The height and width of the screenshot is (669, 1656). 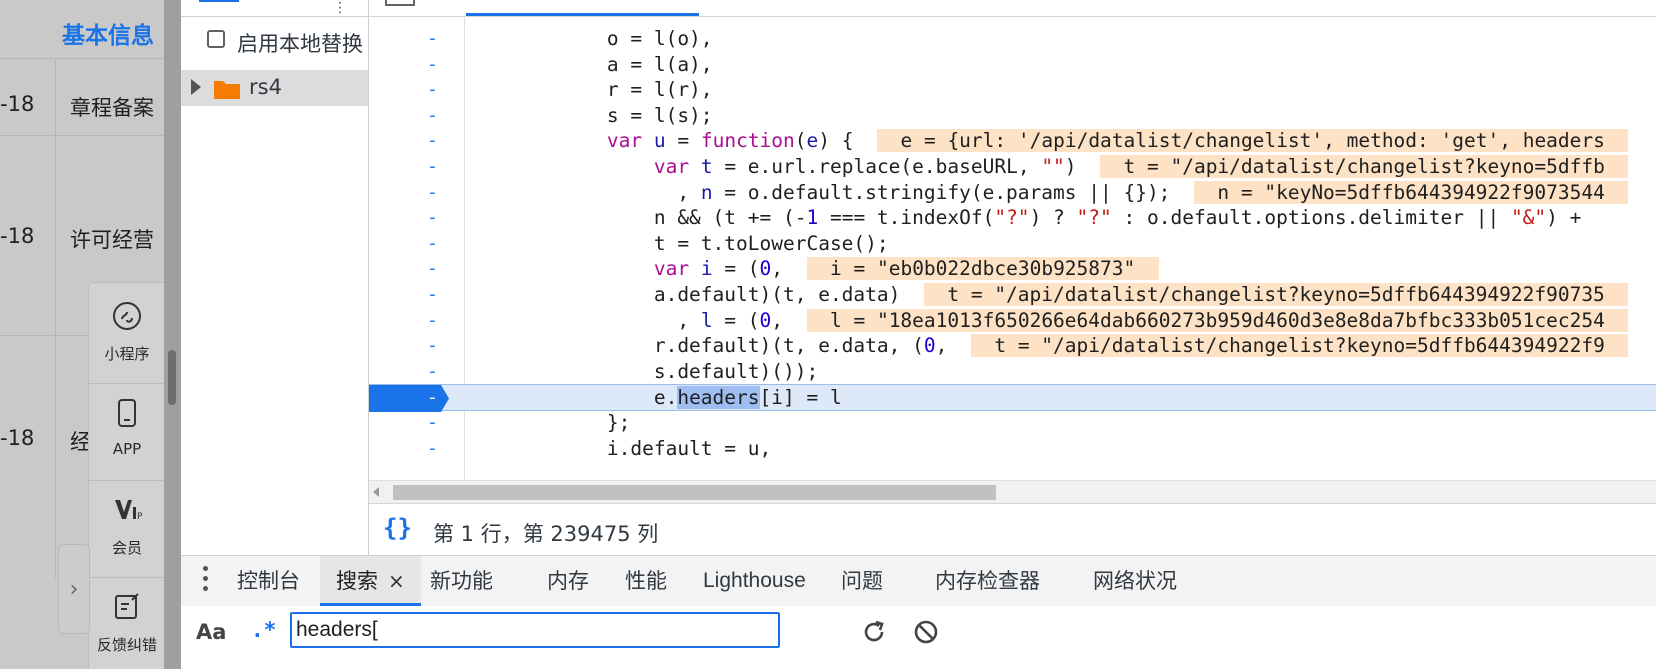 I want to click on divider, so click(x=55, y=318).